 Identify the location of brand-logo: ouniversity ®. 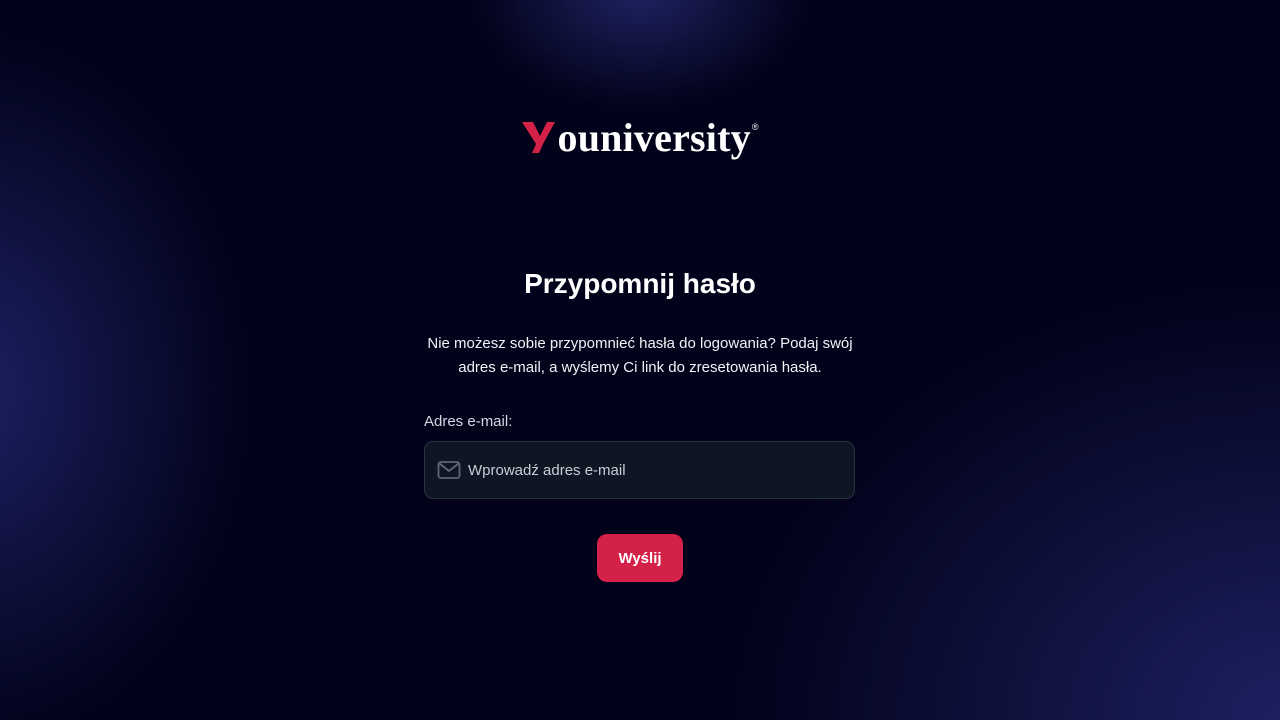
(640, 138).